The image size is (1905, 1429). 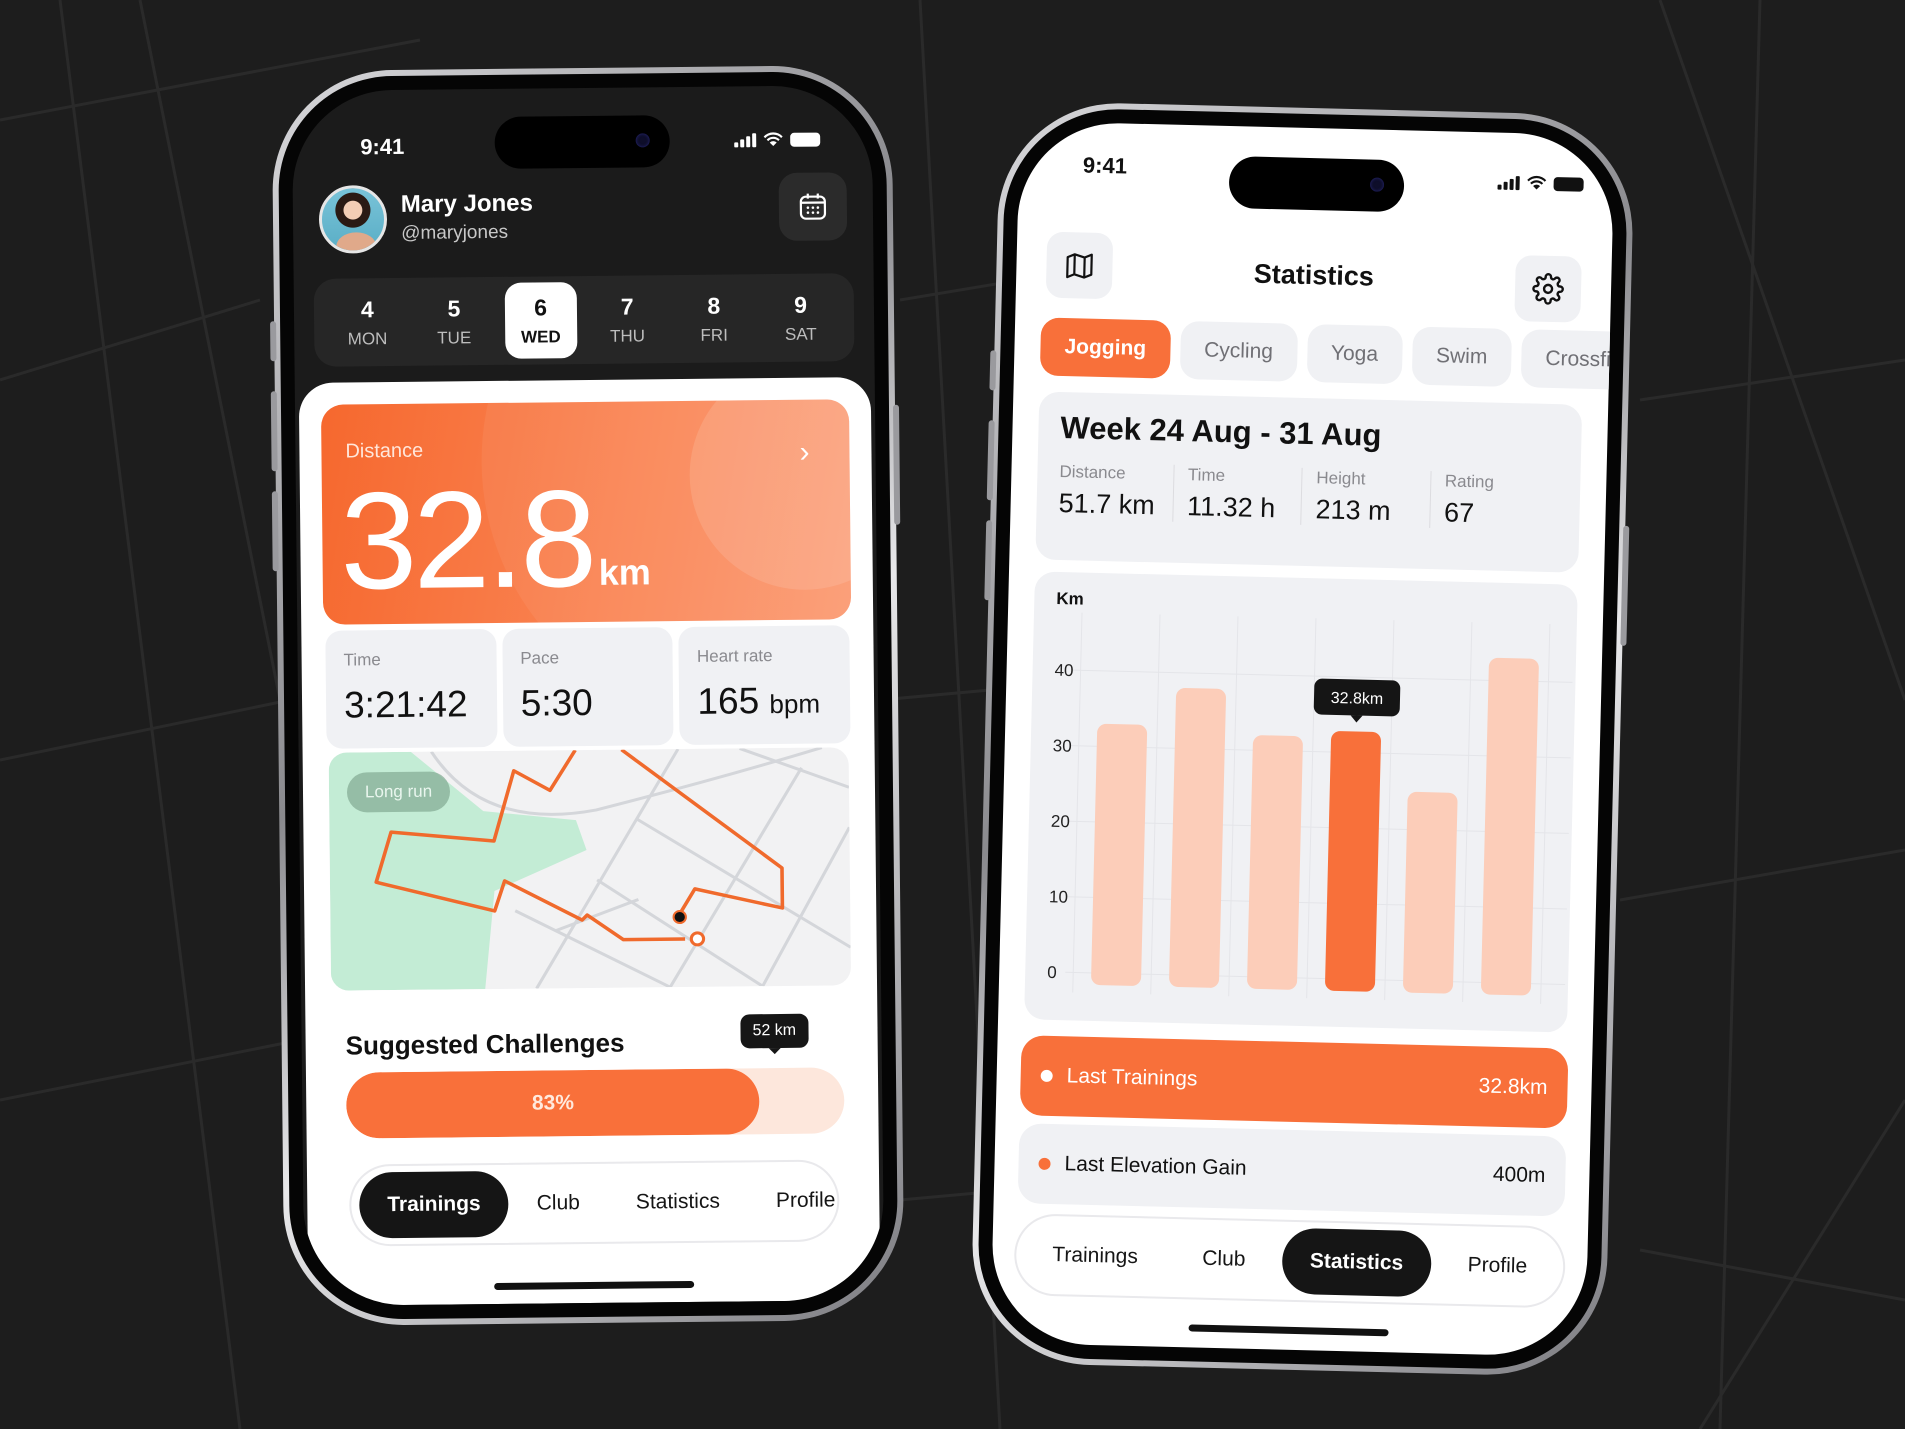 What do you see at coordinates (1238, 351) in the screenshot?
I see `chip-cycling: Cycling` at bounding box center [1238, 351].